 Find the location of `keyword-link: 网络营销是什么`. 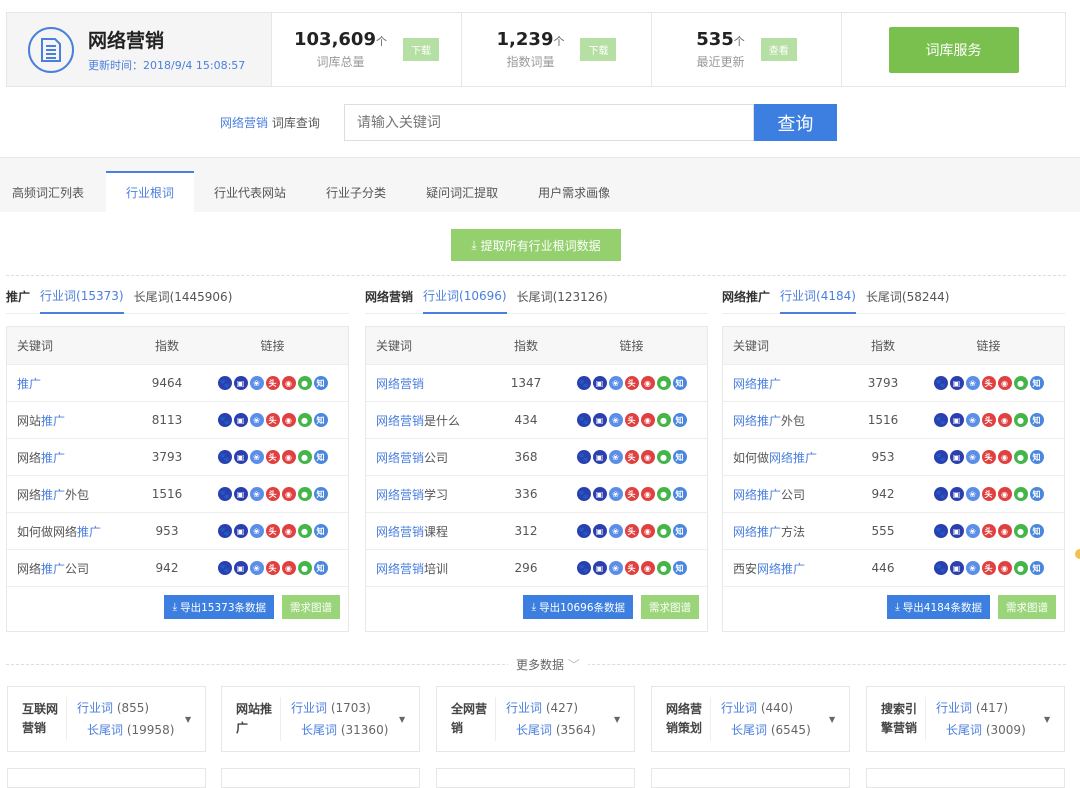

keyword-link: 网络营销是什么 is located at coordinates (431, 420).